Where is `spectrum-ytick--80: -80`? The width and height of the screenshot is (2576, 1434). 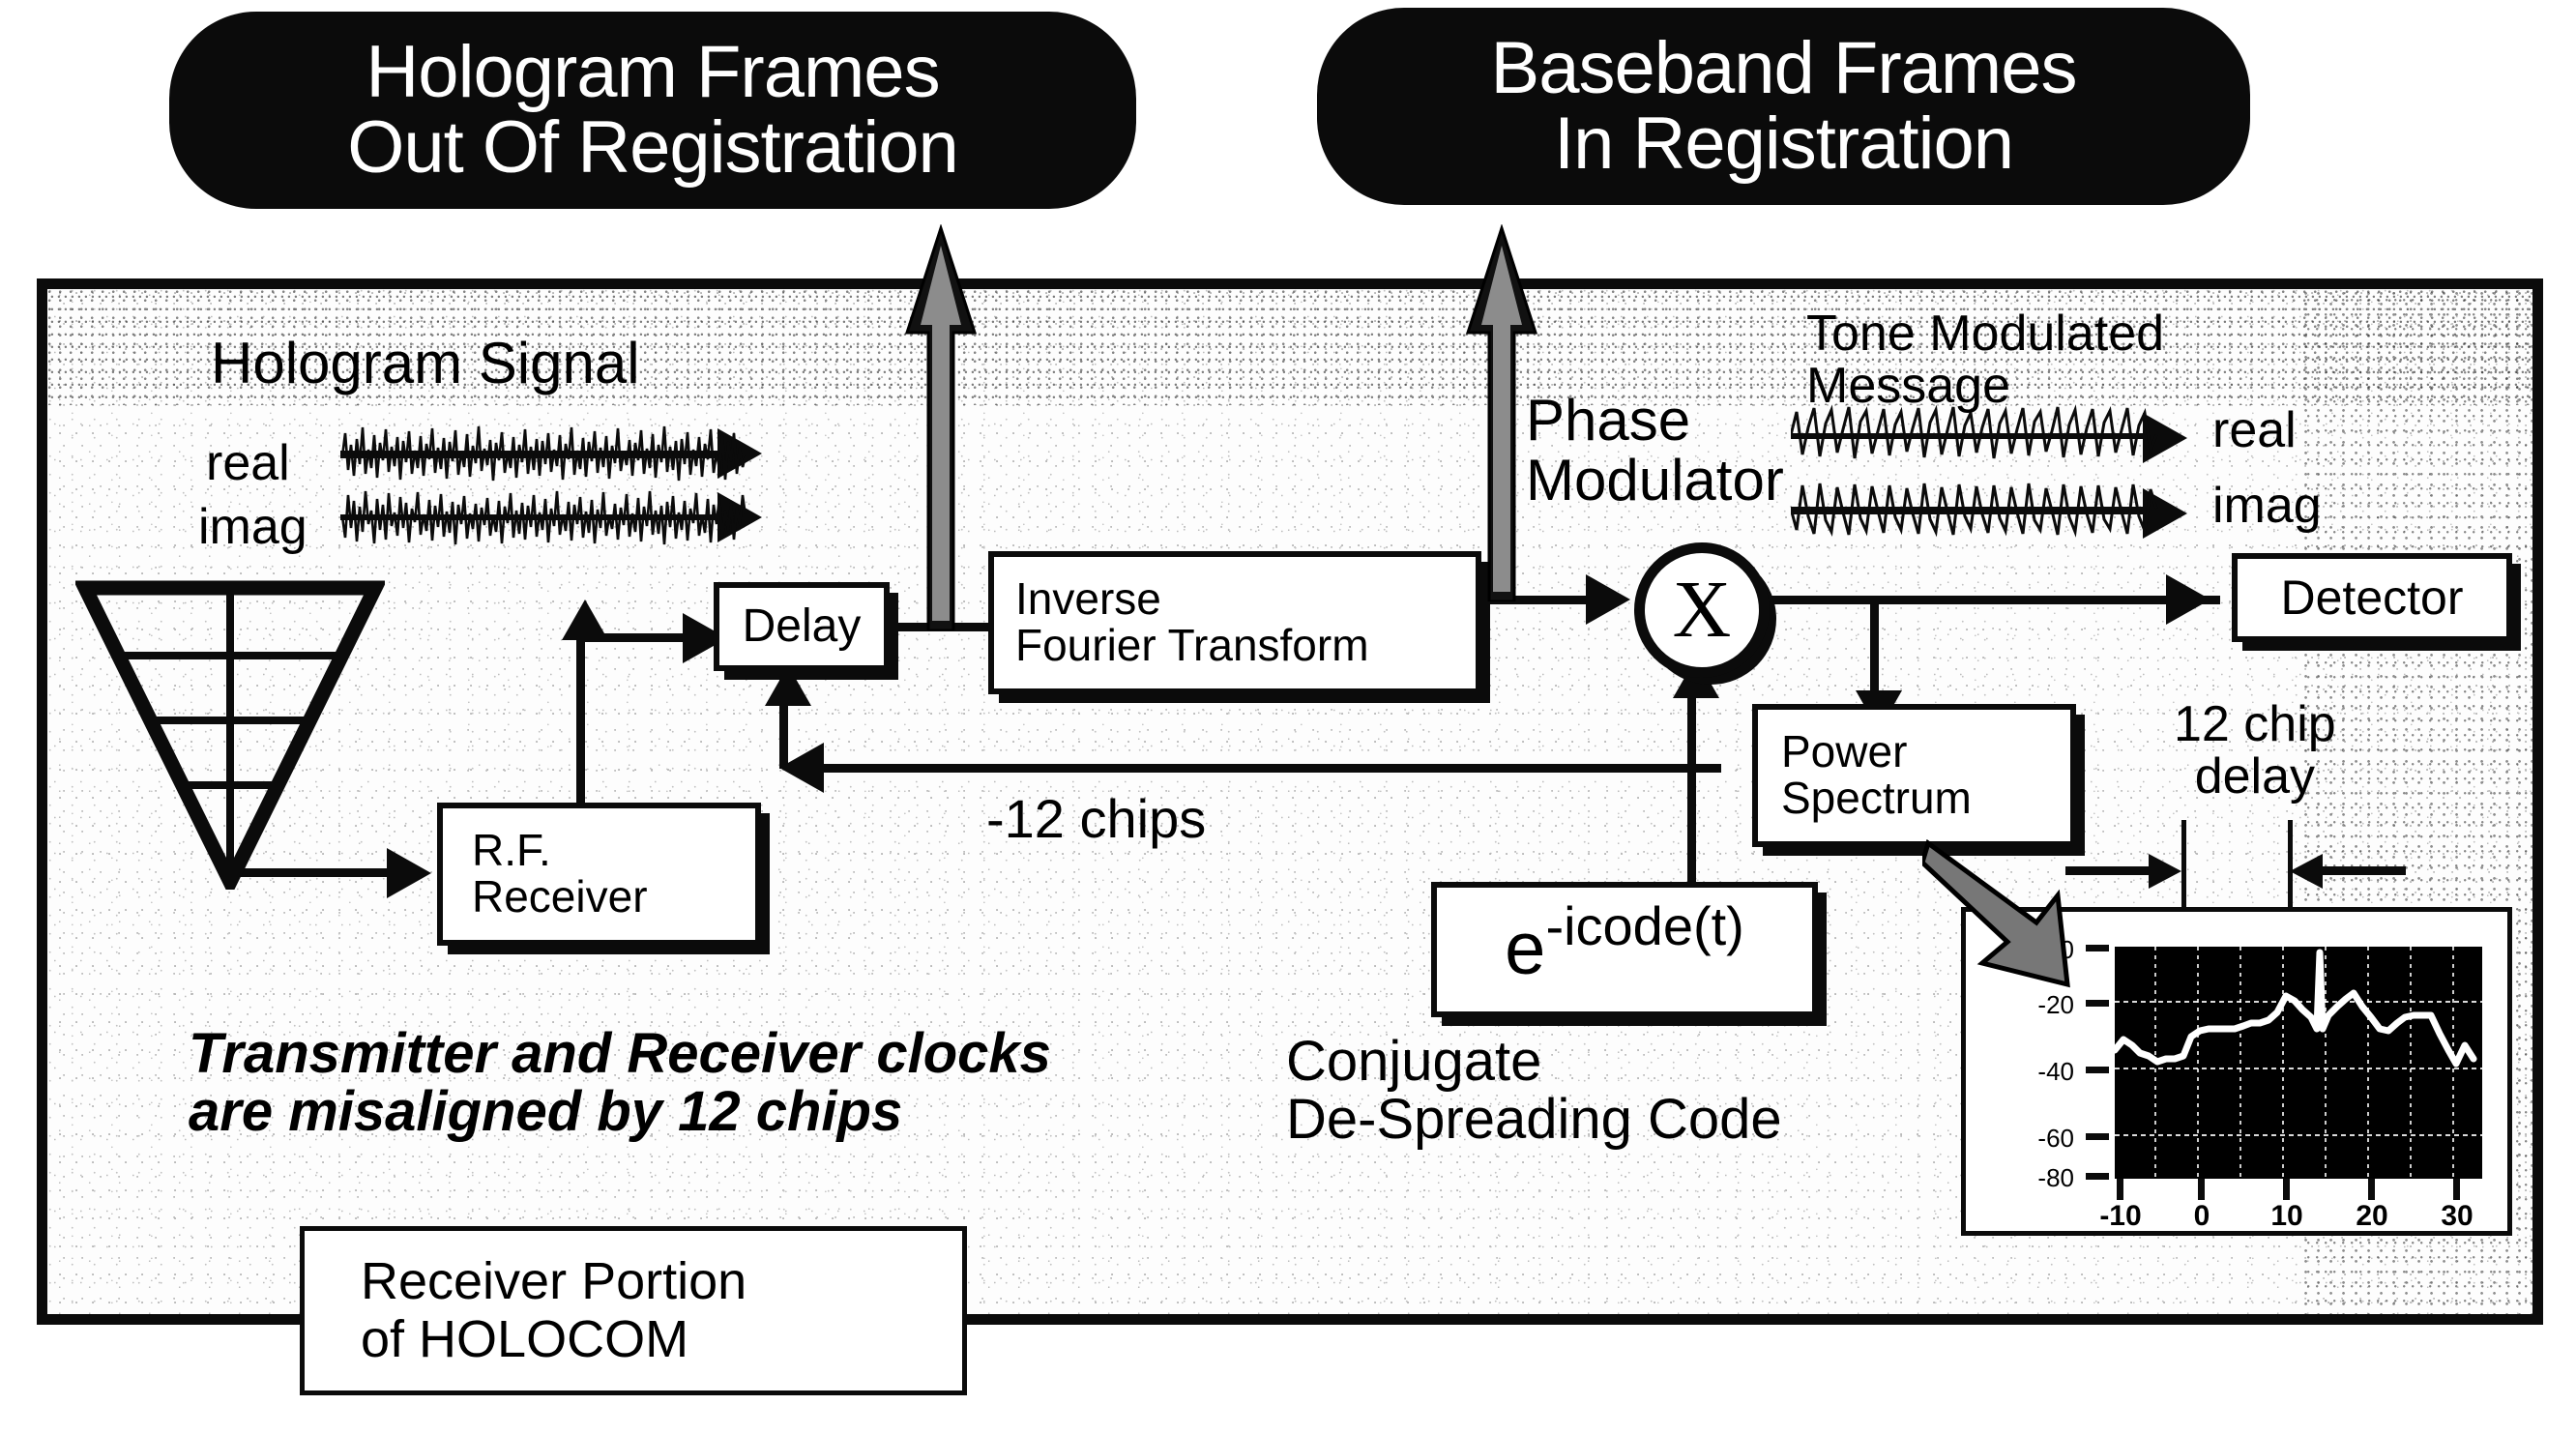
spectrum-ytick--80: -80 is located at coordinates (2055, 1177).